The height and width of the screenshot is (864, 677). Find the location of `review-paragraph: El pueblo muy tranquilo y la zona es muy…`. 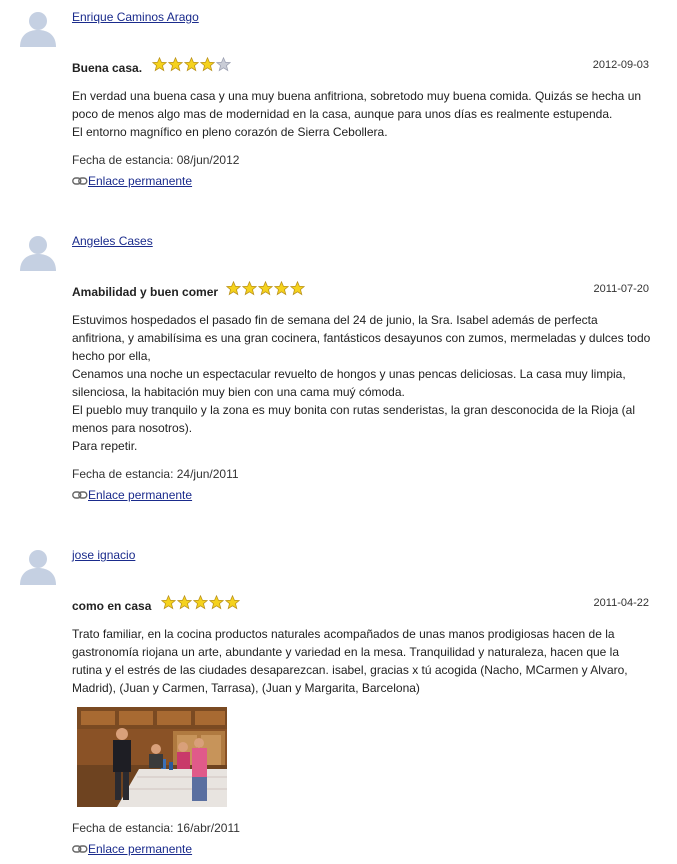

review-paragraph: El pueblo muy tranquilo y la zona es muy… is located at coordinates (353, 419).